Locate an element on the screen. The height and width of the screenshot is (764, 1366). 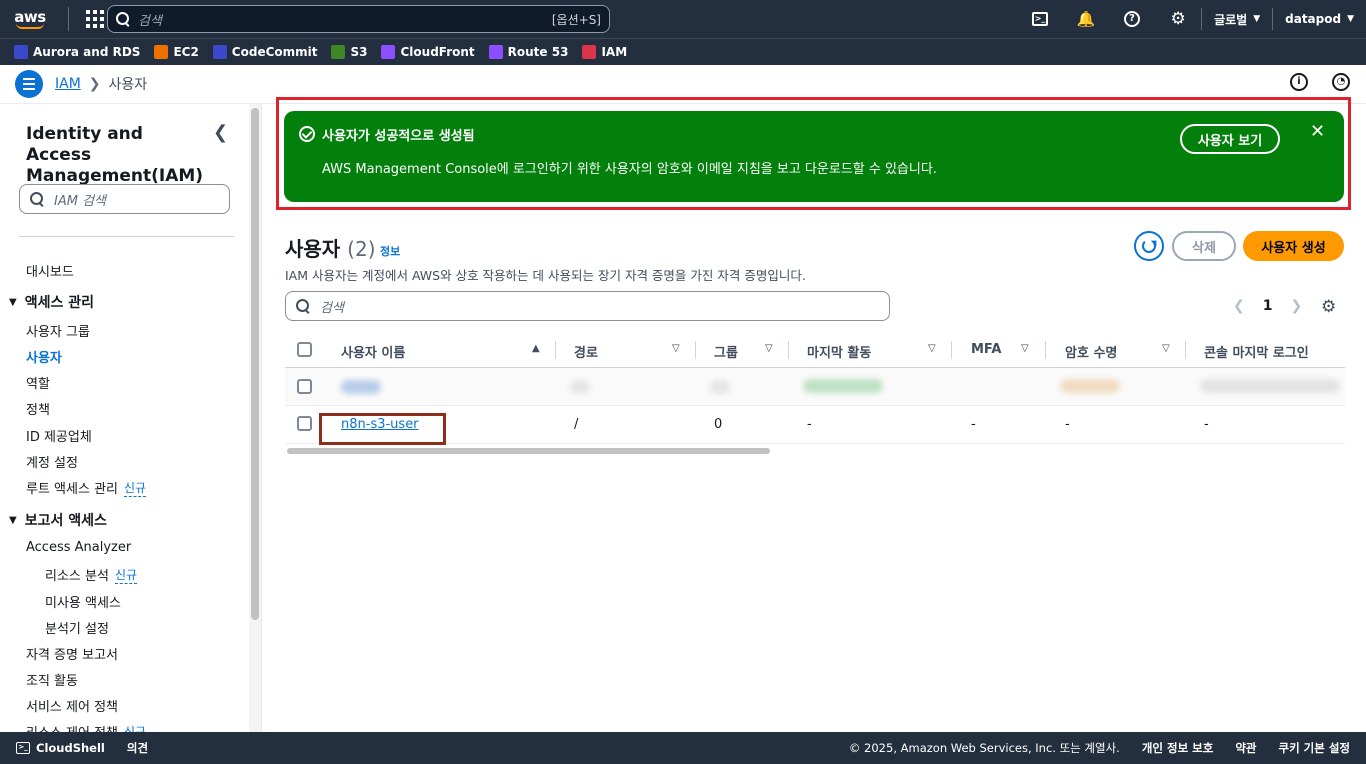
sort-ascending-icon: ▲ is located at coordinates (536, 348).